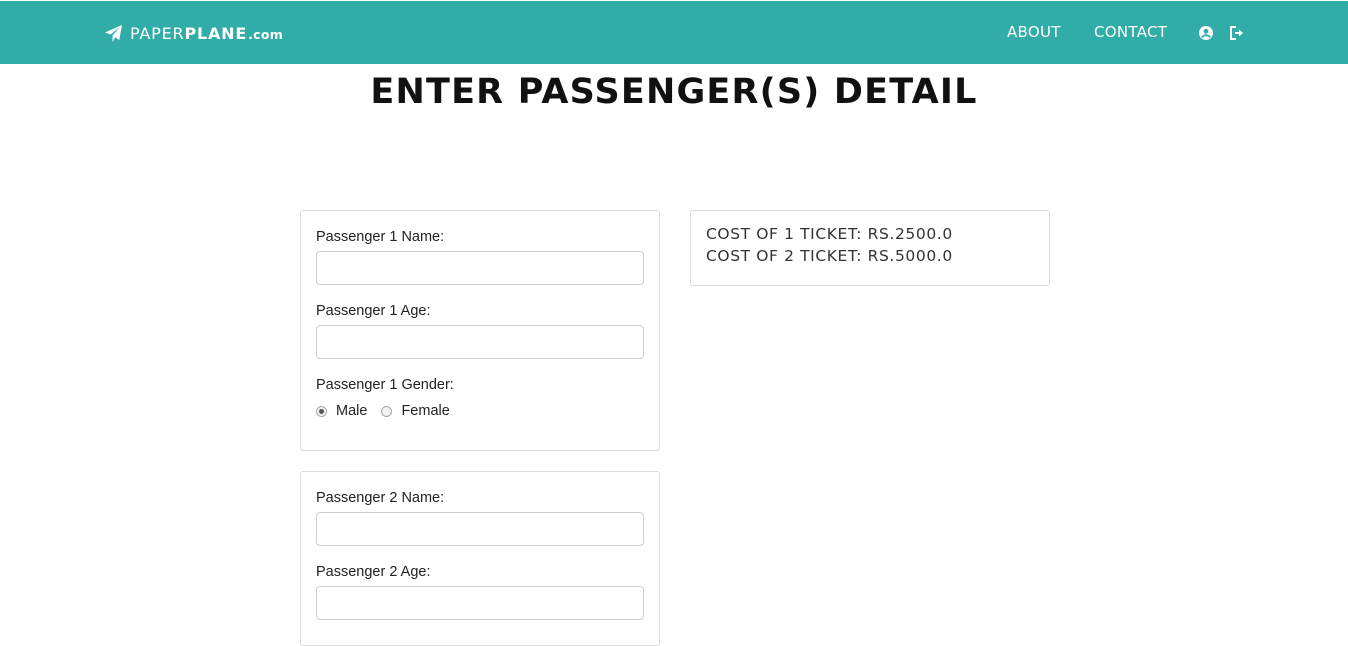  What do you see at coordinates (351, 411) in the screenshot?
I see `gender-male-label: Male` at bounding box center [351, 411].